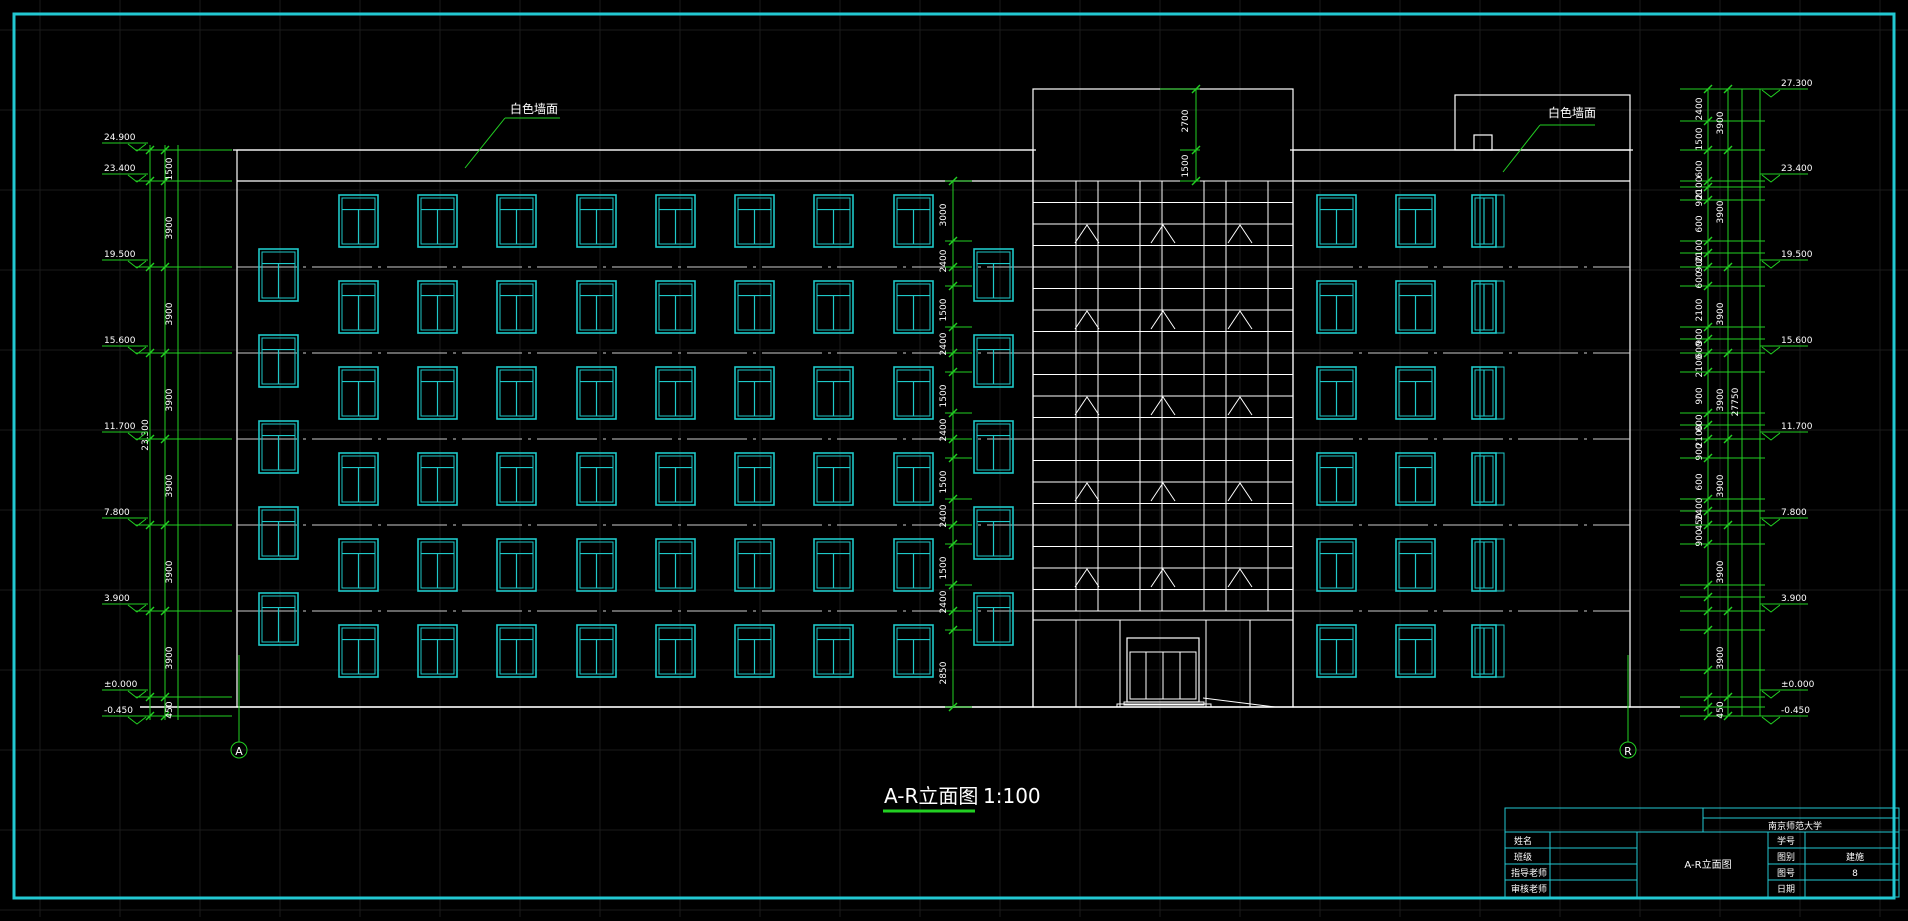 This screenshot has height=921, width=1908. Describe the element at coordinates (1797, 427) in the screenshot. I see `level-right-4: 11.700` at that location.